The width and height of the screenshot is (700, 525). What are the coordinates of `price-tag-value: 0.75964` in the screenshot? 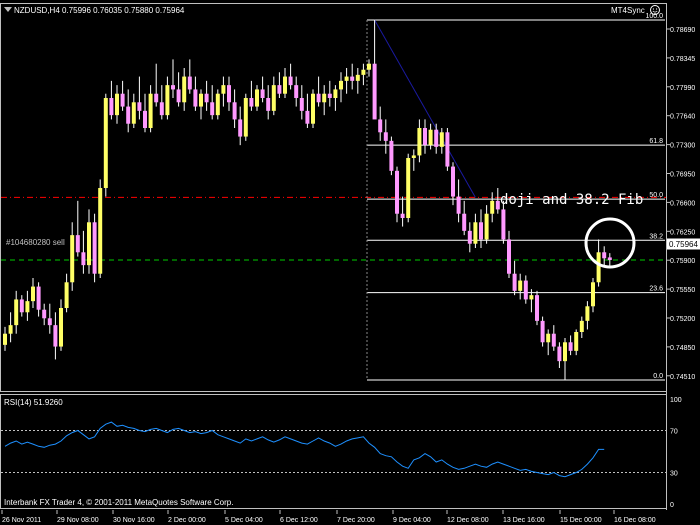 It's located at (683, 244).